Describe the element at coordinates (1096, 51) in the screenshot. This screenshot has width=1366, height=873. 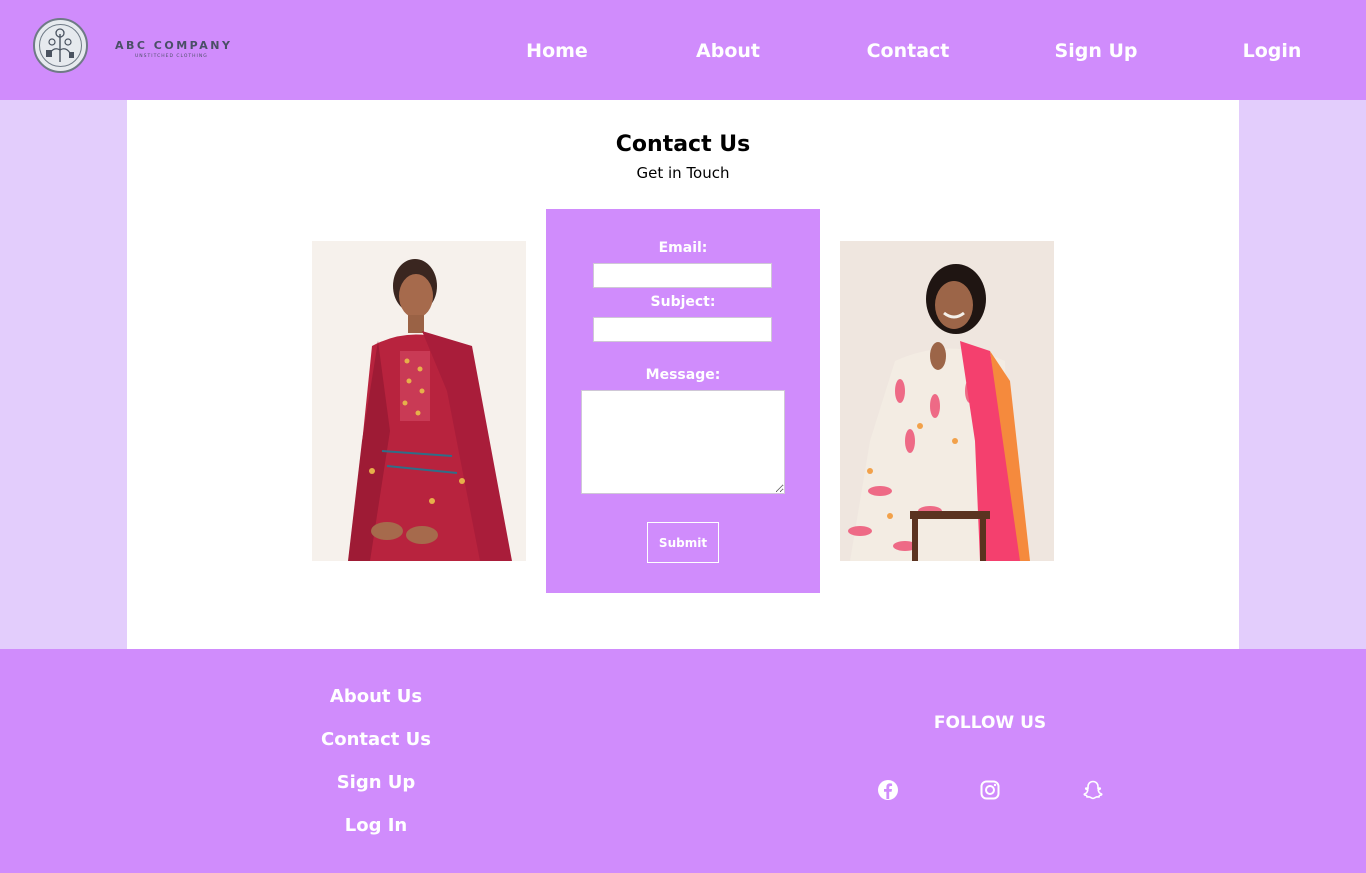
I see `nav-sign-up: Sign Up` at that location.